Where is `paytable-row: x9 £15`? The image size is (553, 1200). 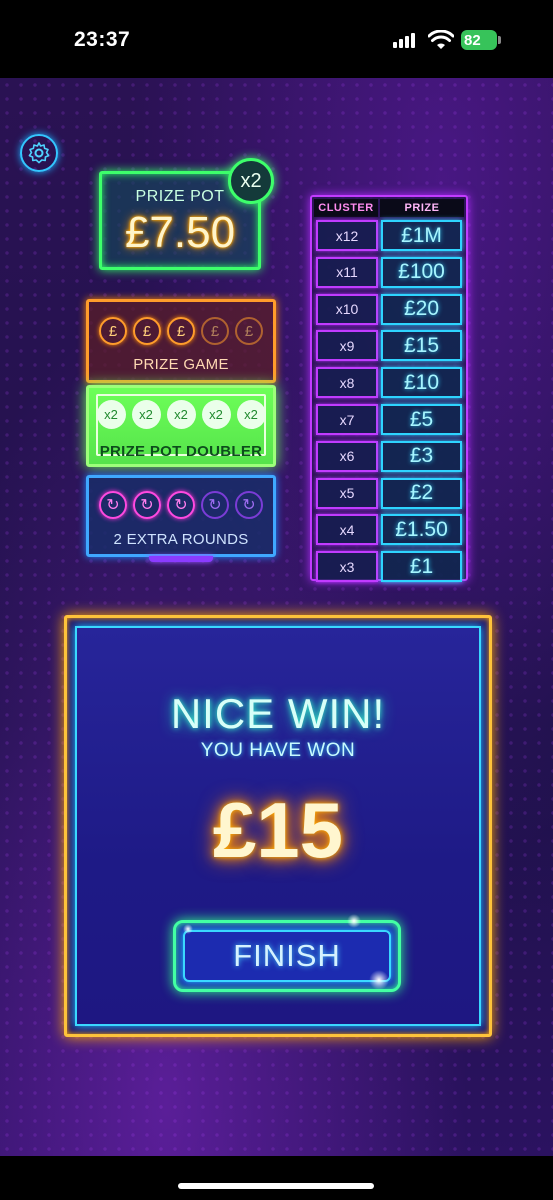
paytable-row: x9 £15 is located at coordinates (389, 346).